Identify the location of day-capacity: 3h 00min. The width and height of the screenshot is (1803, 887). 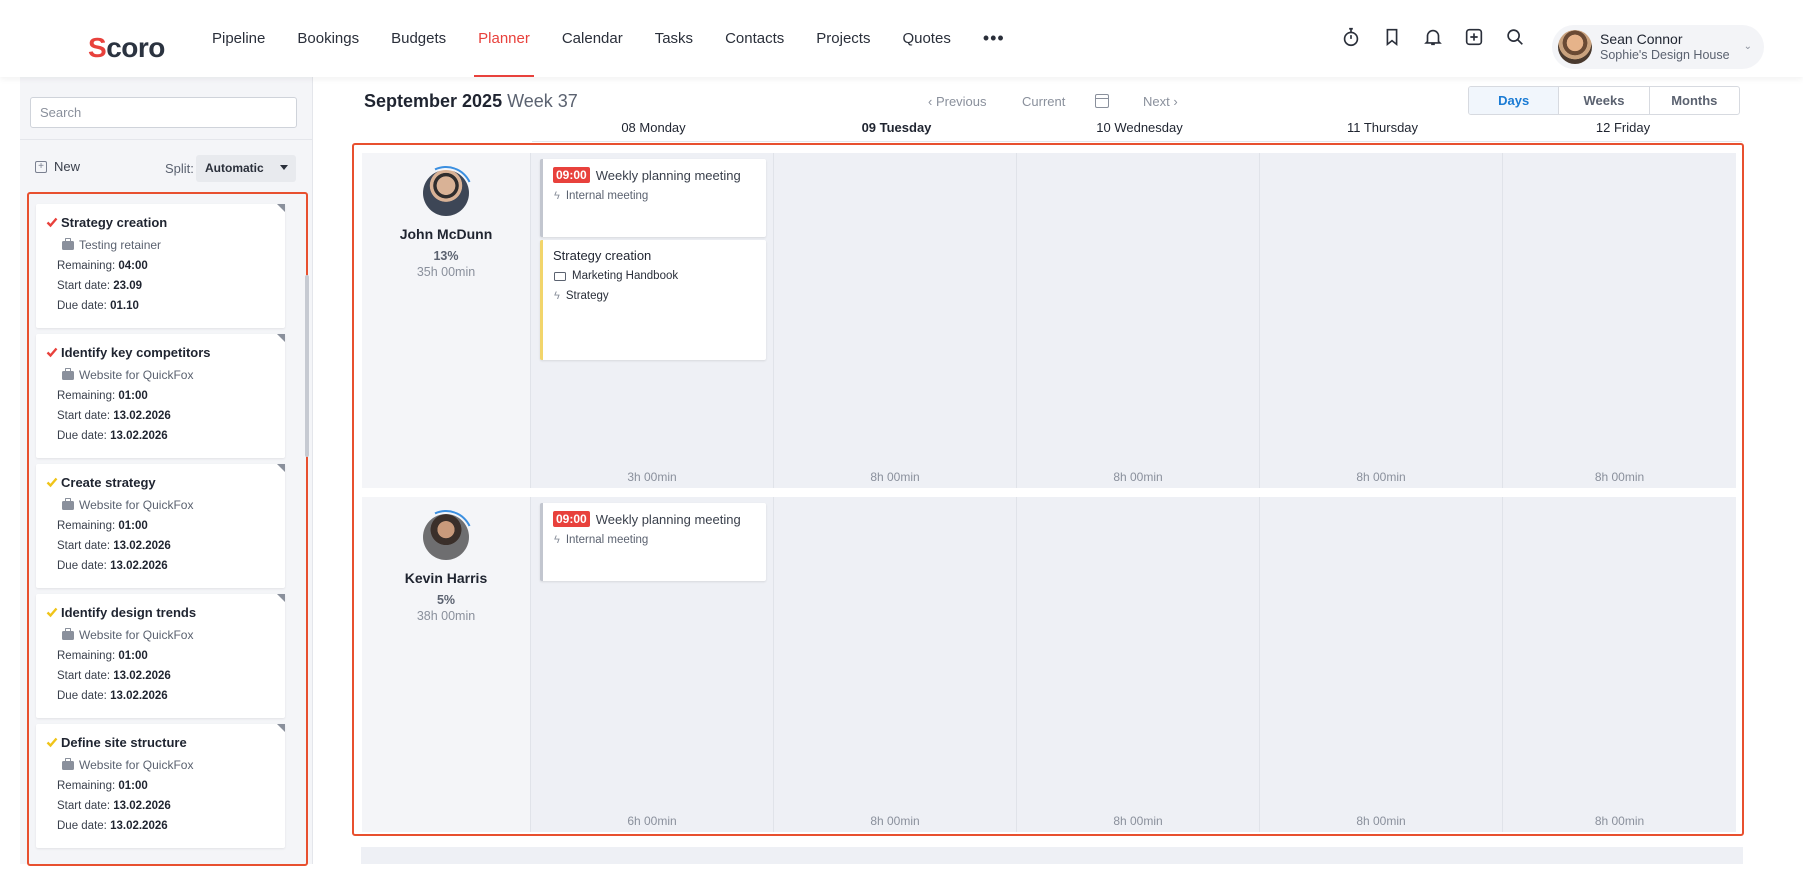
(652, 477).